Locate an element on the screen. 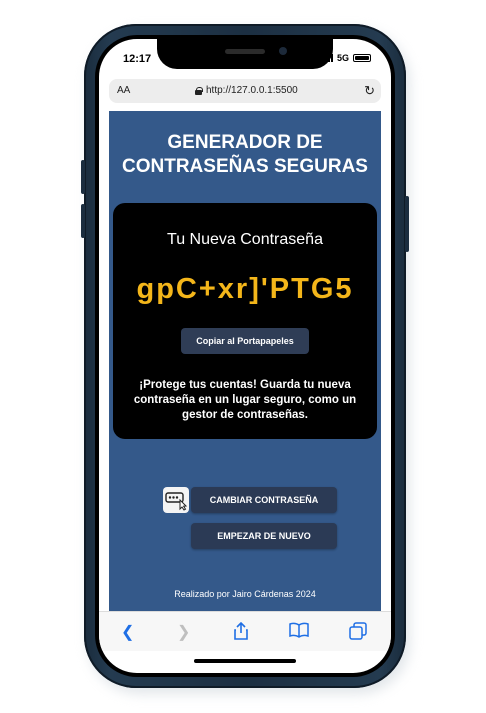  bookmarks-icon is located at coordinates (299, 632).